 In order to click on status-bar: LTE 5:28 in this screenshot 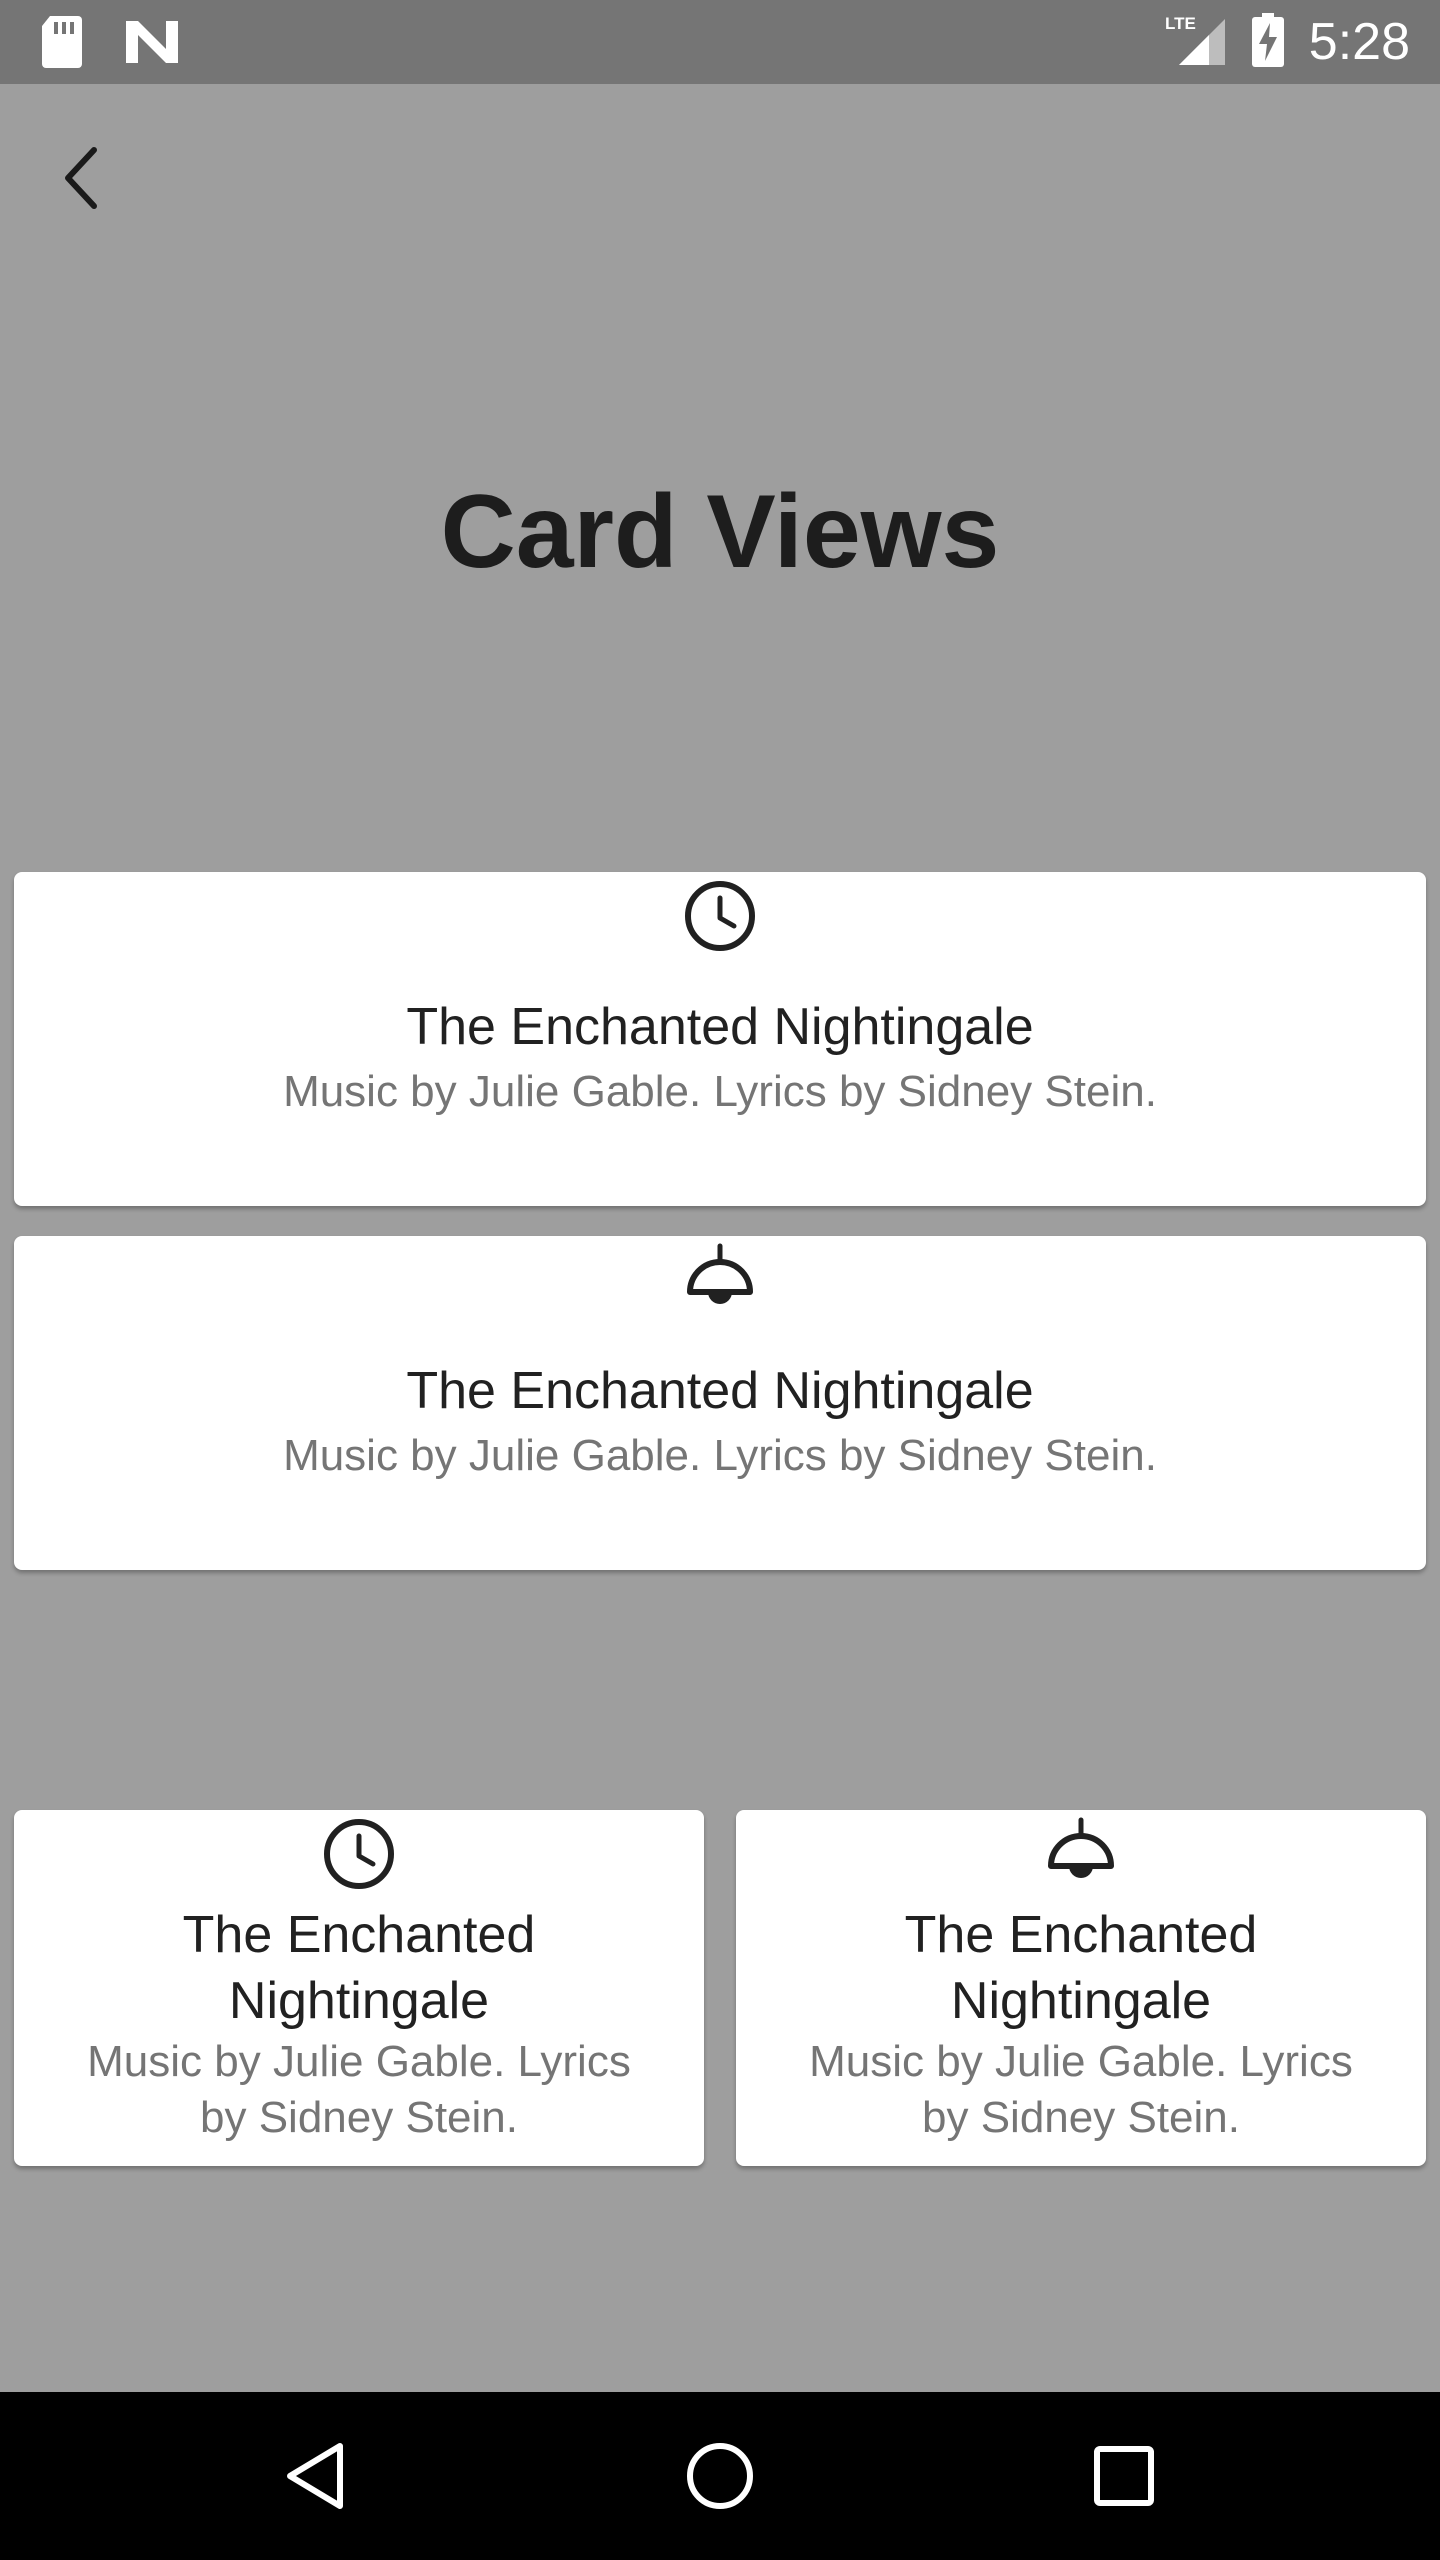, I will do `click(720, 42)`.